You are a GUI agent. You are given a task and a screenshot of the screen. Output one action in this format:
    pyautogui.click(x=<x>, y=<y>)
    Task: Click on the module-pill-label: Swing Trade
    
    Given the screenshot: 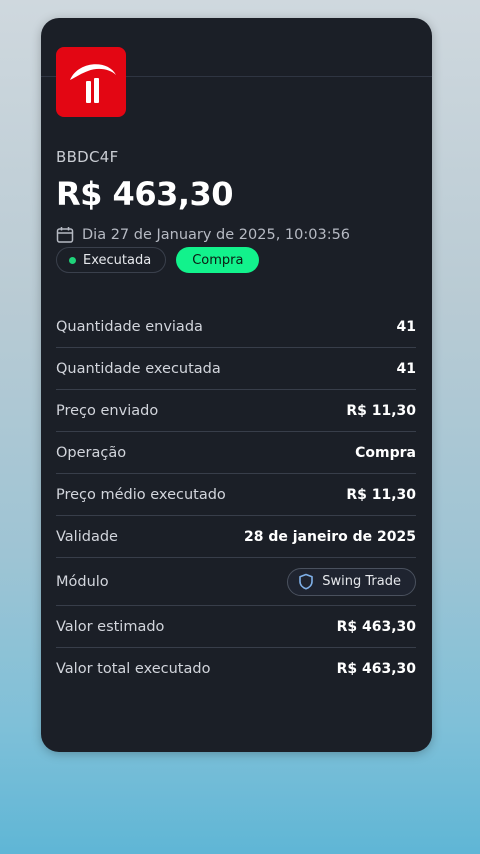 What is the action you would take?
    pyautogui.click(x=361, y=581)
    